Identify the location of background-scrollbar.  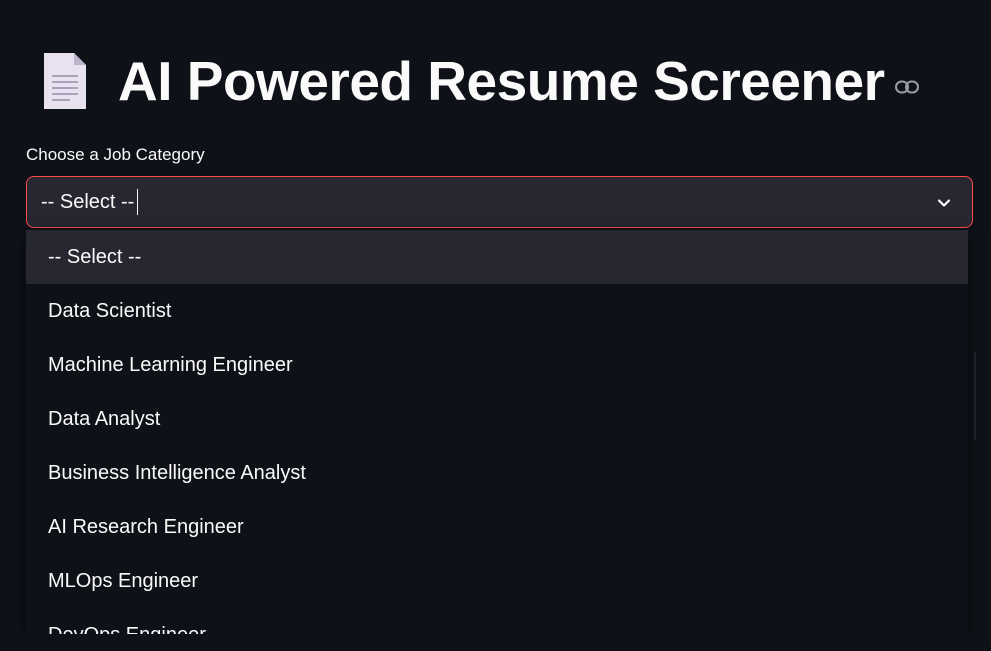
(975, 396).